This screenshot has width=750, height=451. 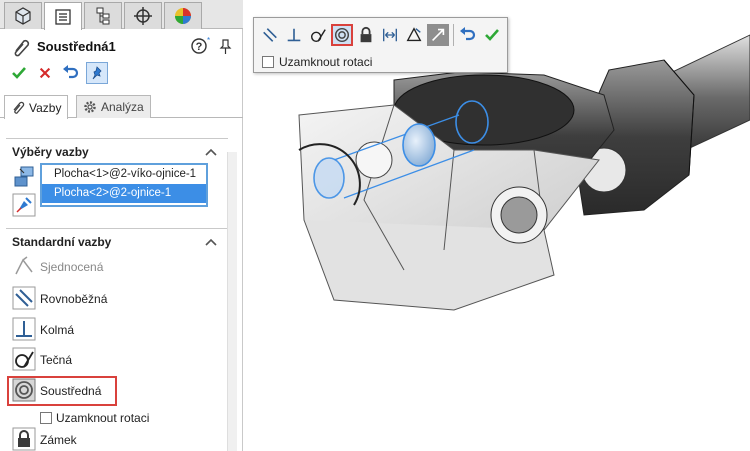 I want to click on concentric-highlight, so click(x=62, y=391).